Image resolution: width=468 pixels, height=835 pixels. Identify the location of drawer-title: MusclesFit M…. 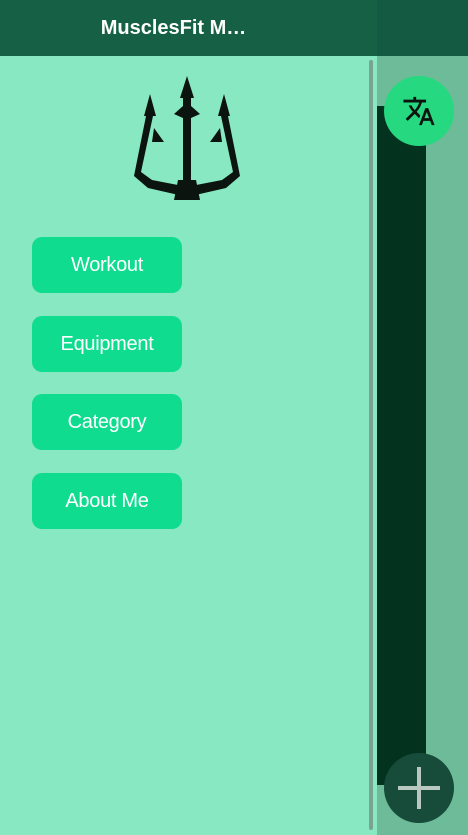
(173, 27).